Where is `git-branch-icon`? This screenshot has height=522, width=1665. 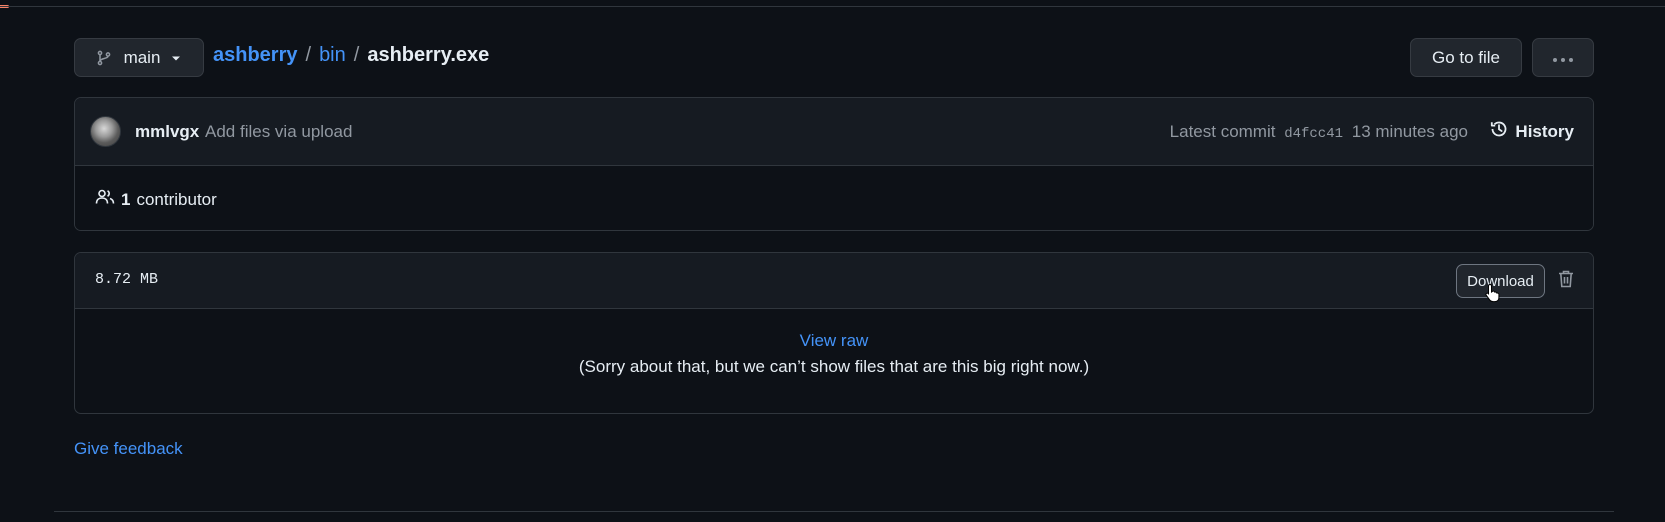 git-branch-icon is located at coordinates (104, 58).